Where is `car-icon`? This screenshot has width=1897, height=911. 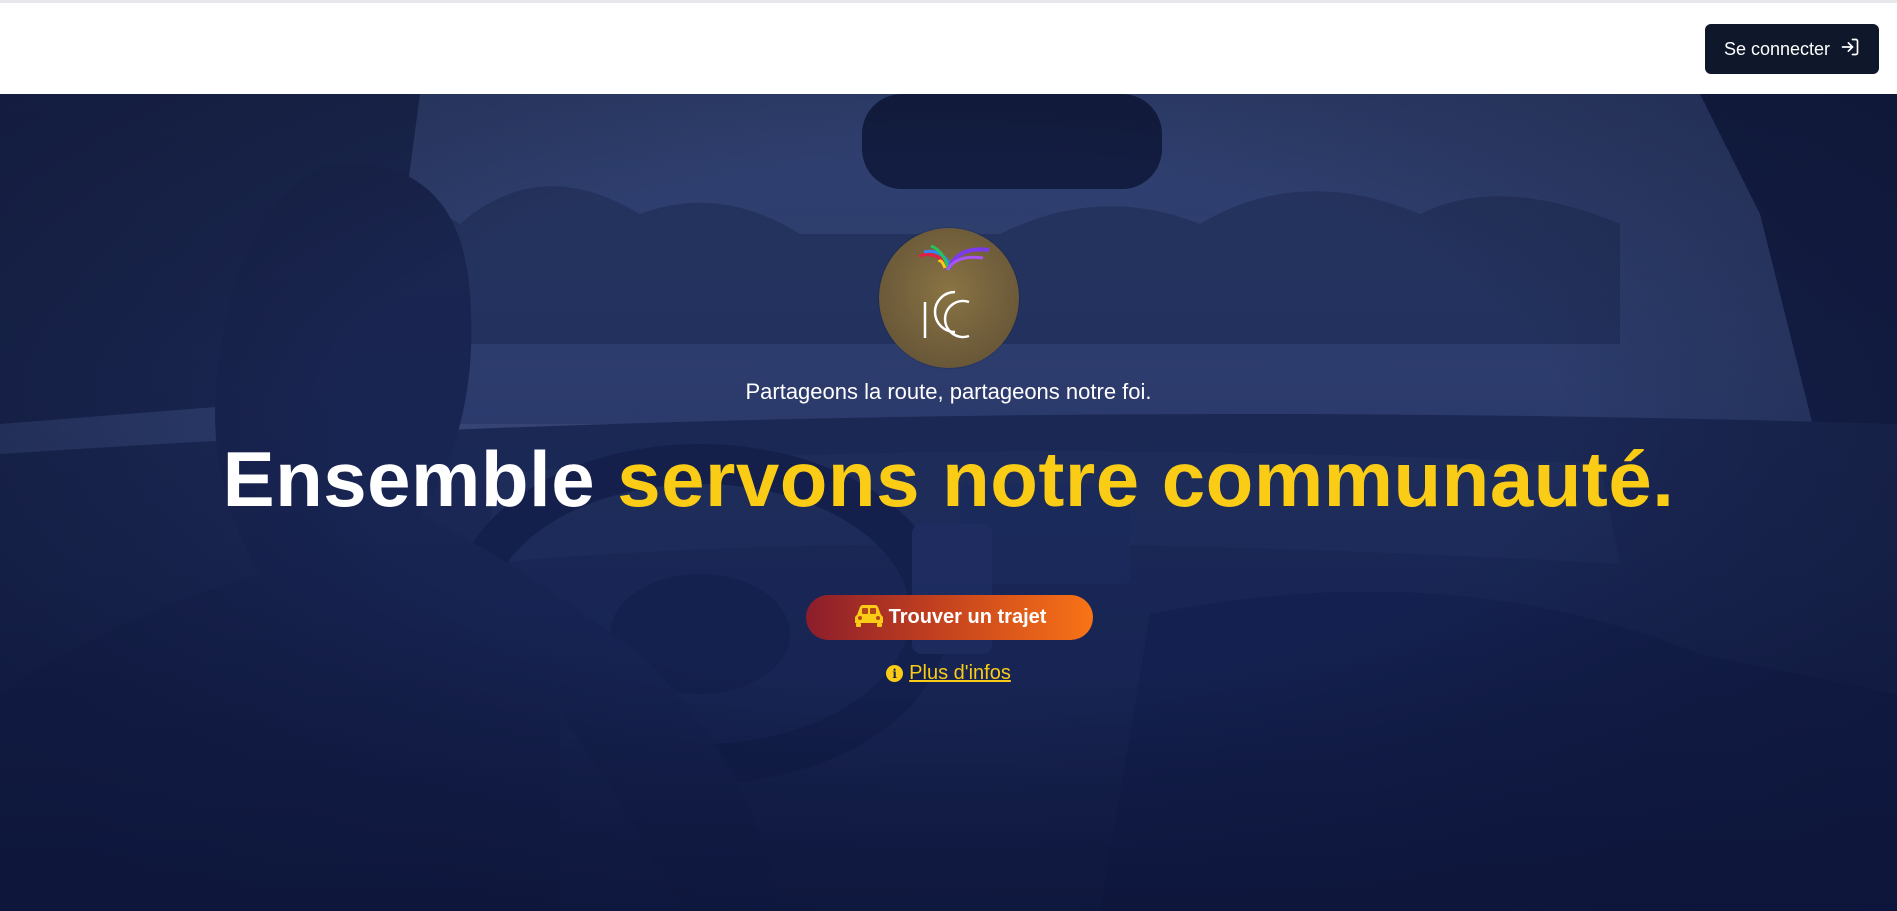
car-icon is located at coordinates (869, 618).